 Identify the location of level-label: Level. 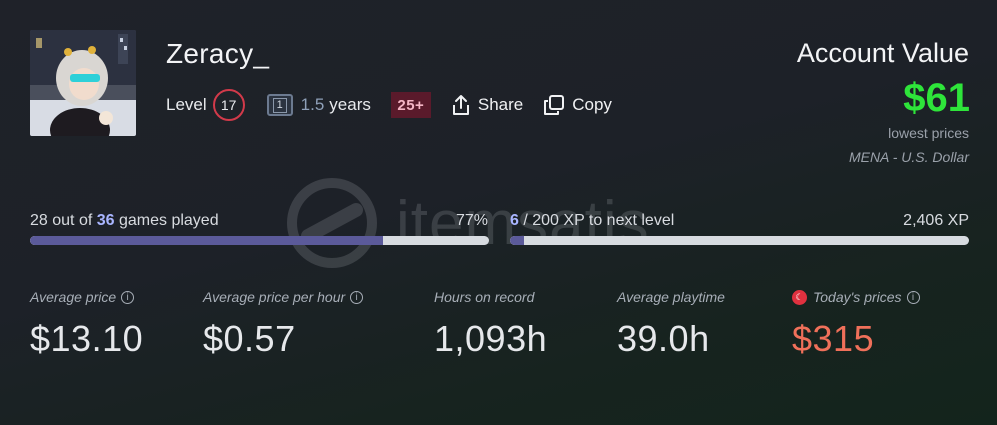
(186, 104).